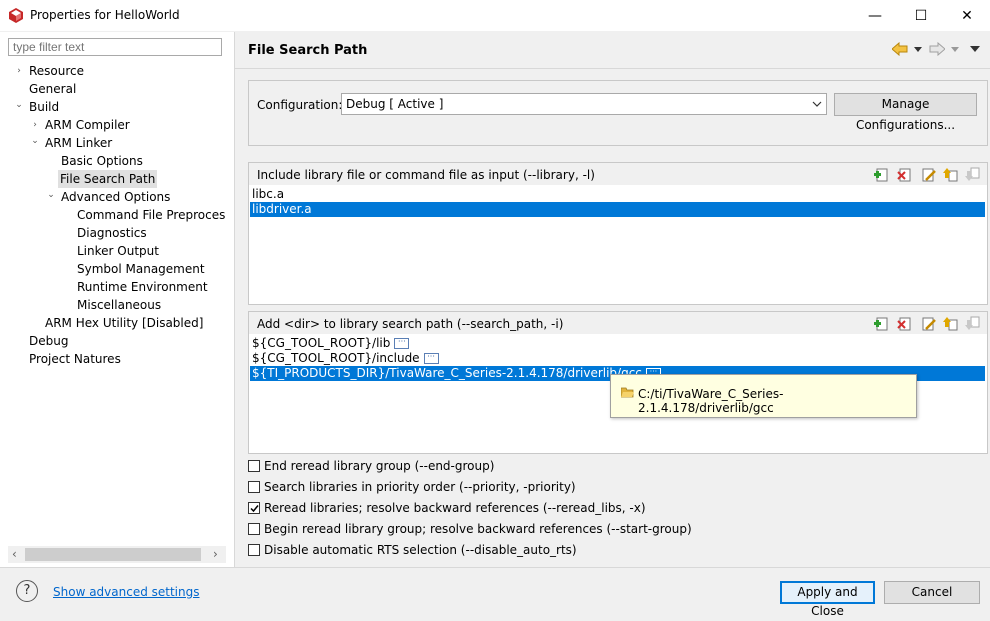 This screenshot has width=990, height=621. I want to click on tree-item-arm-compiler: › ARM Compiler, so click(80, 125).